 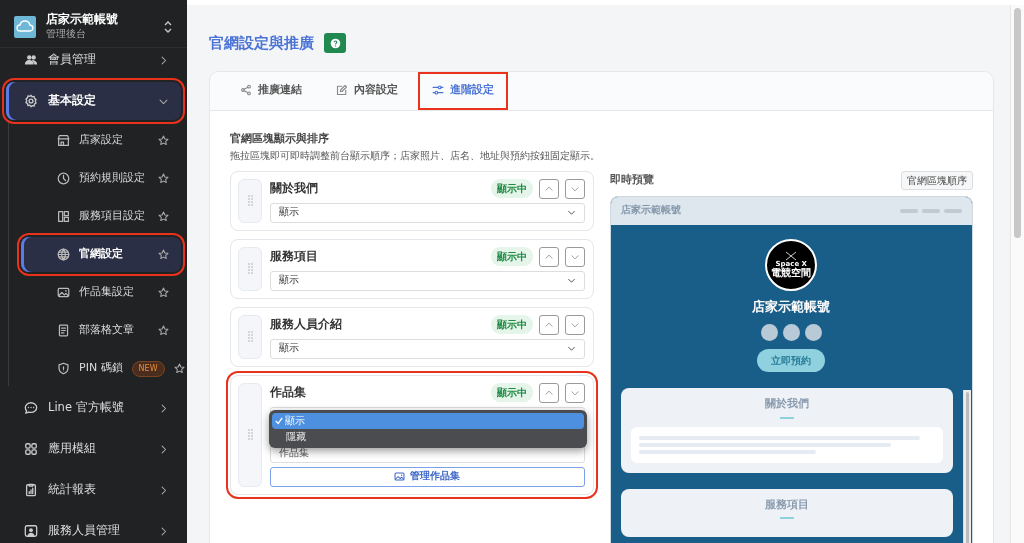 What do you see at coordinates (400, 476) in the screenshot?
I see `image-icon` at bounding box center [400, 476].